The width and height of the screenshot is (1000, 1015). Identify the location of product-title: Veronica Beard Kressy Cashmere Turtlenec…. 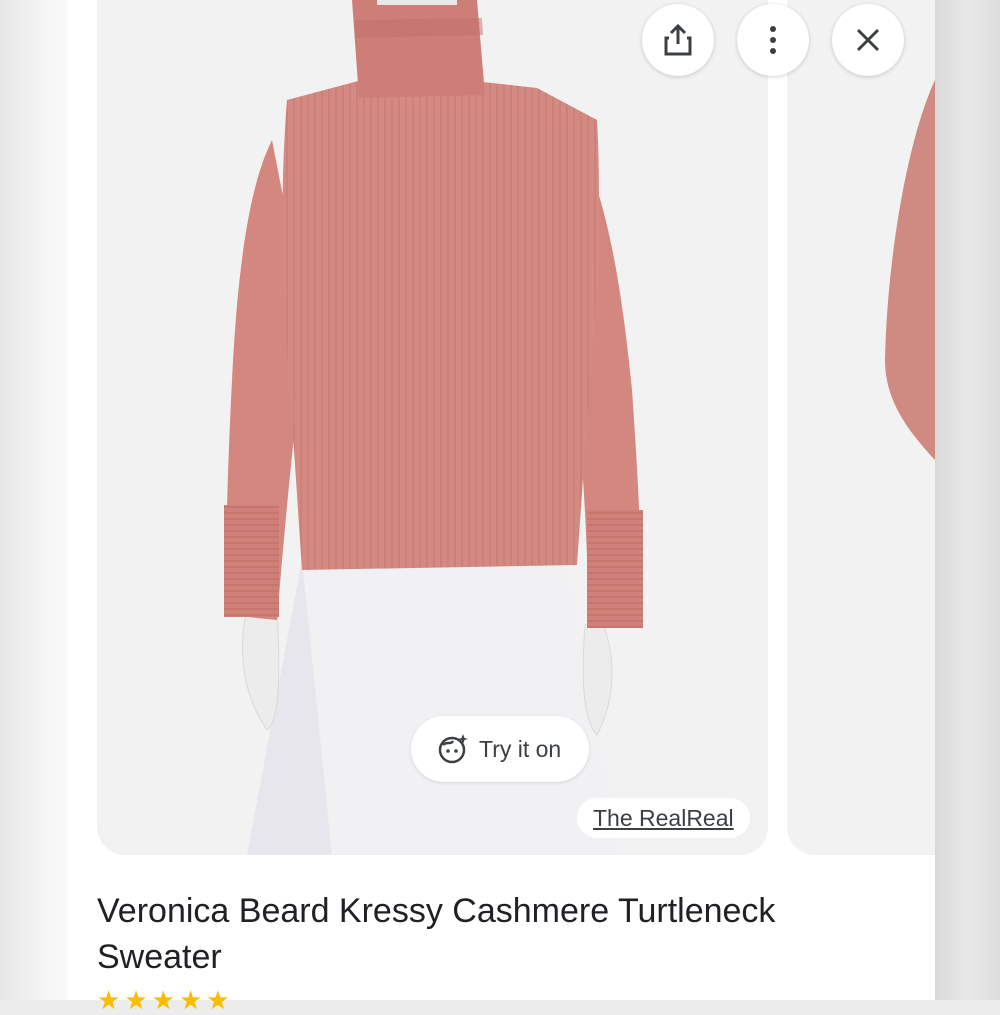
(436, 934).